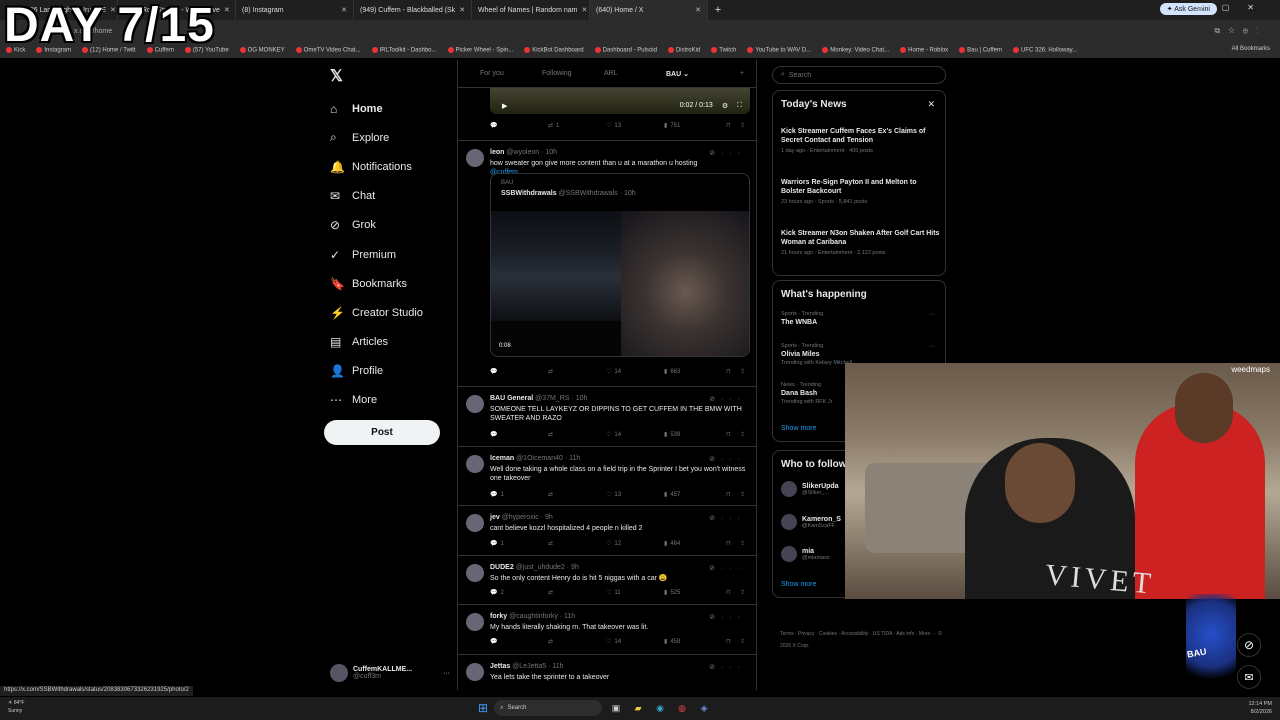  Describe the element at coordinates (649, 10) in the screenshot. I see `browser-tab-active: (640) Home / X ✕` at that location.